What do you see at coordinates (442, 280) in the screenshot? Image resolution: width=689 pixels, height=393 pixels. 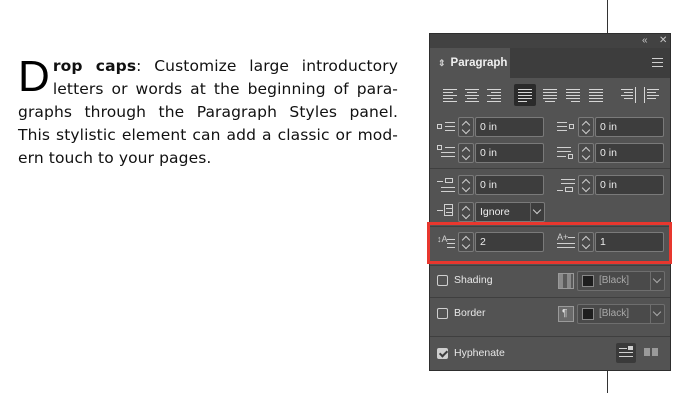 I see `shading-checkbox` at bounding box center [442, 280].